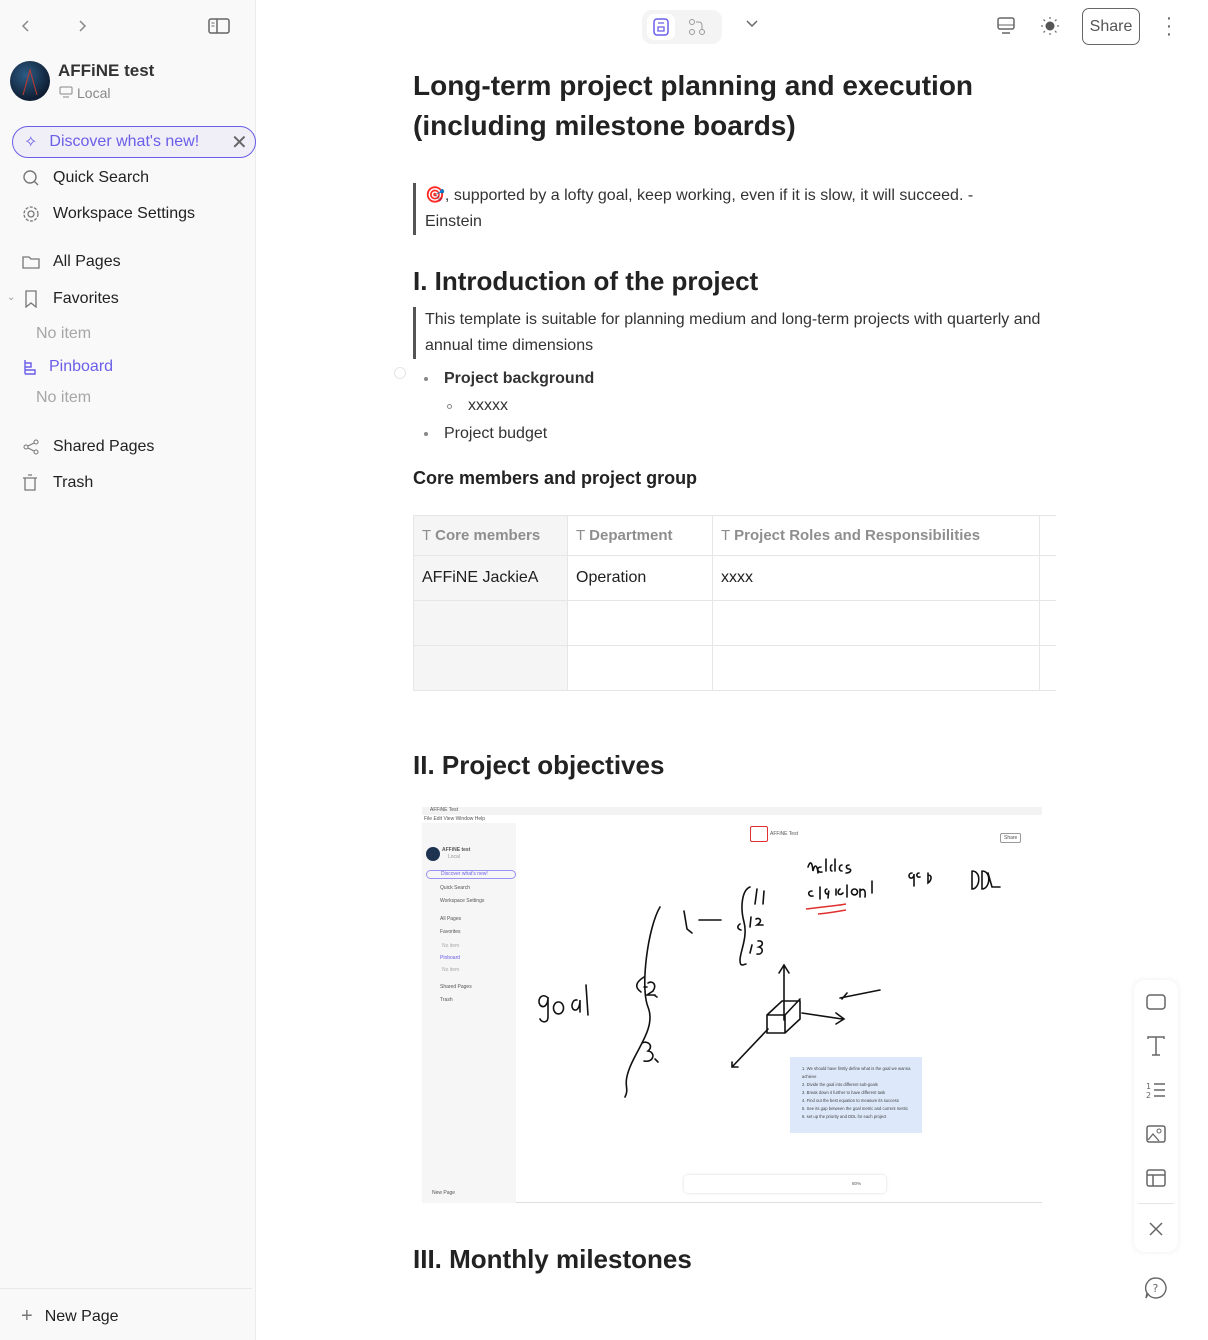 The height and width of the screenshot is (1340, 1208). I want to click on sparkle-icon: ✧, so click(31, 142).